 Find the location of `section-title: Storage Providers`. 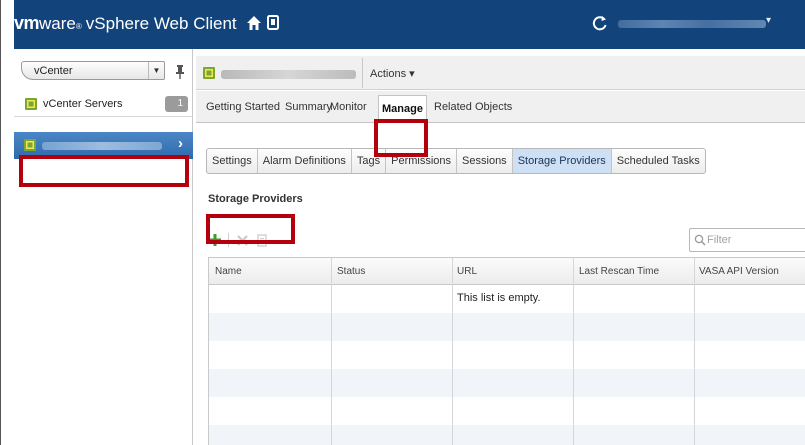

section-title: Storage Providers is located at coordinates (255, 199).